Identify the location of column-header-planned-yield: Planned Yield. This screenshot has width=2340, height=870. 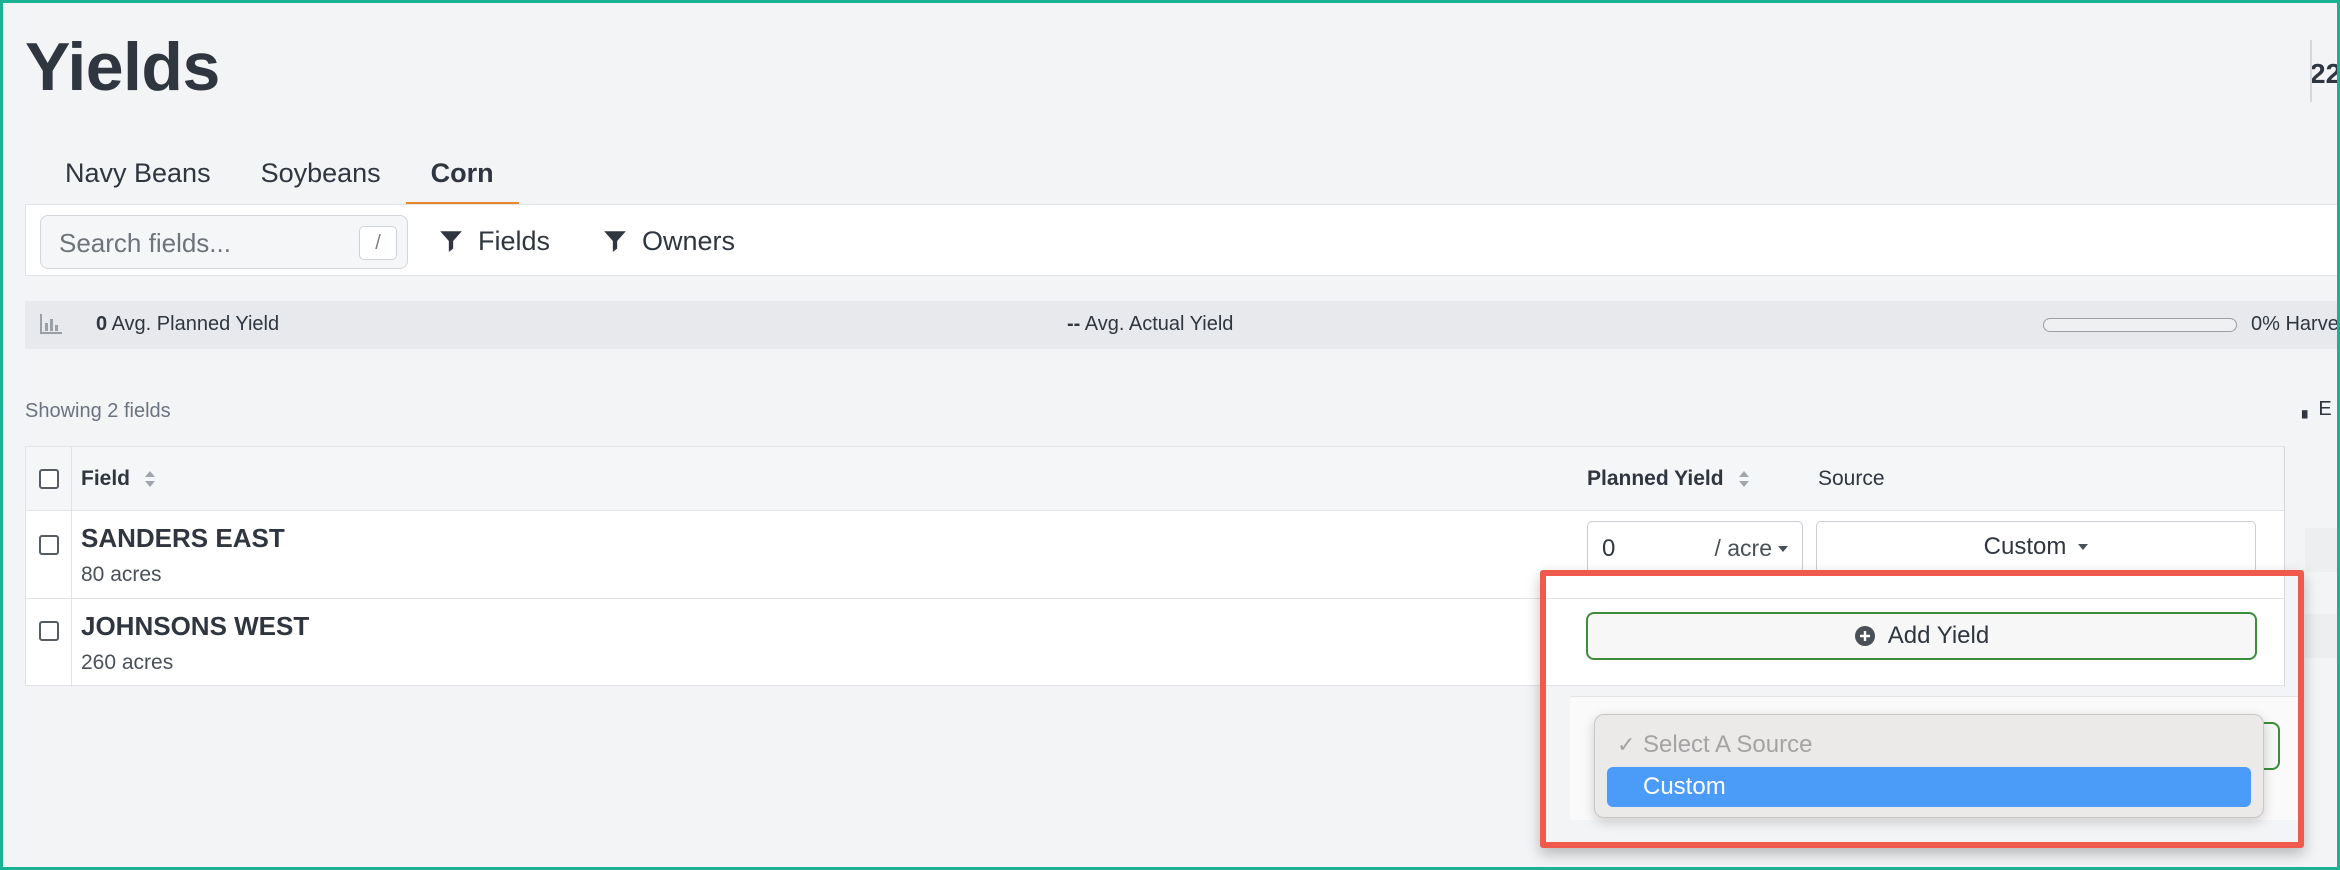
(1668, 479).